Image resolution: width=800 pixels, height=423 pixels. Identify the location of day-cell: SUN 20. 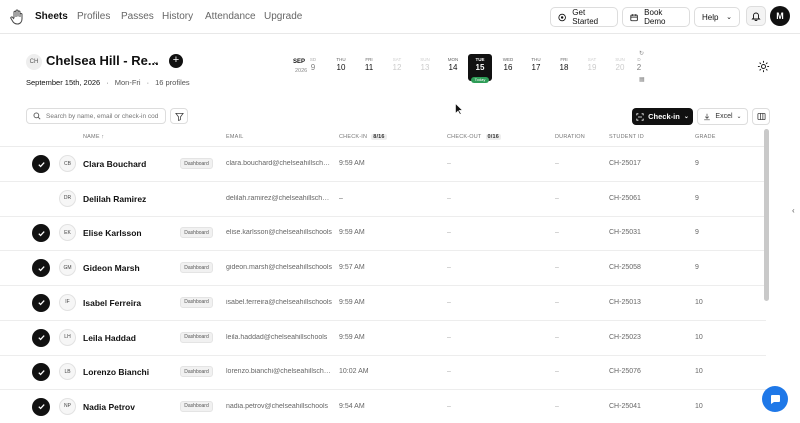
(620, 66).